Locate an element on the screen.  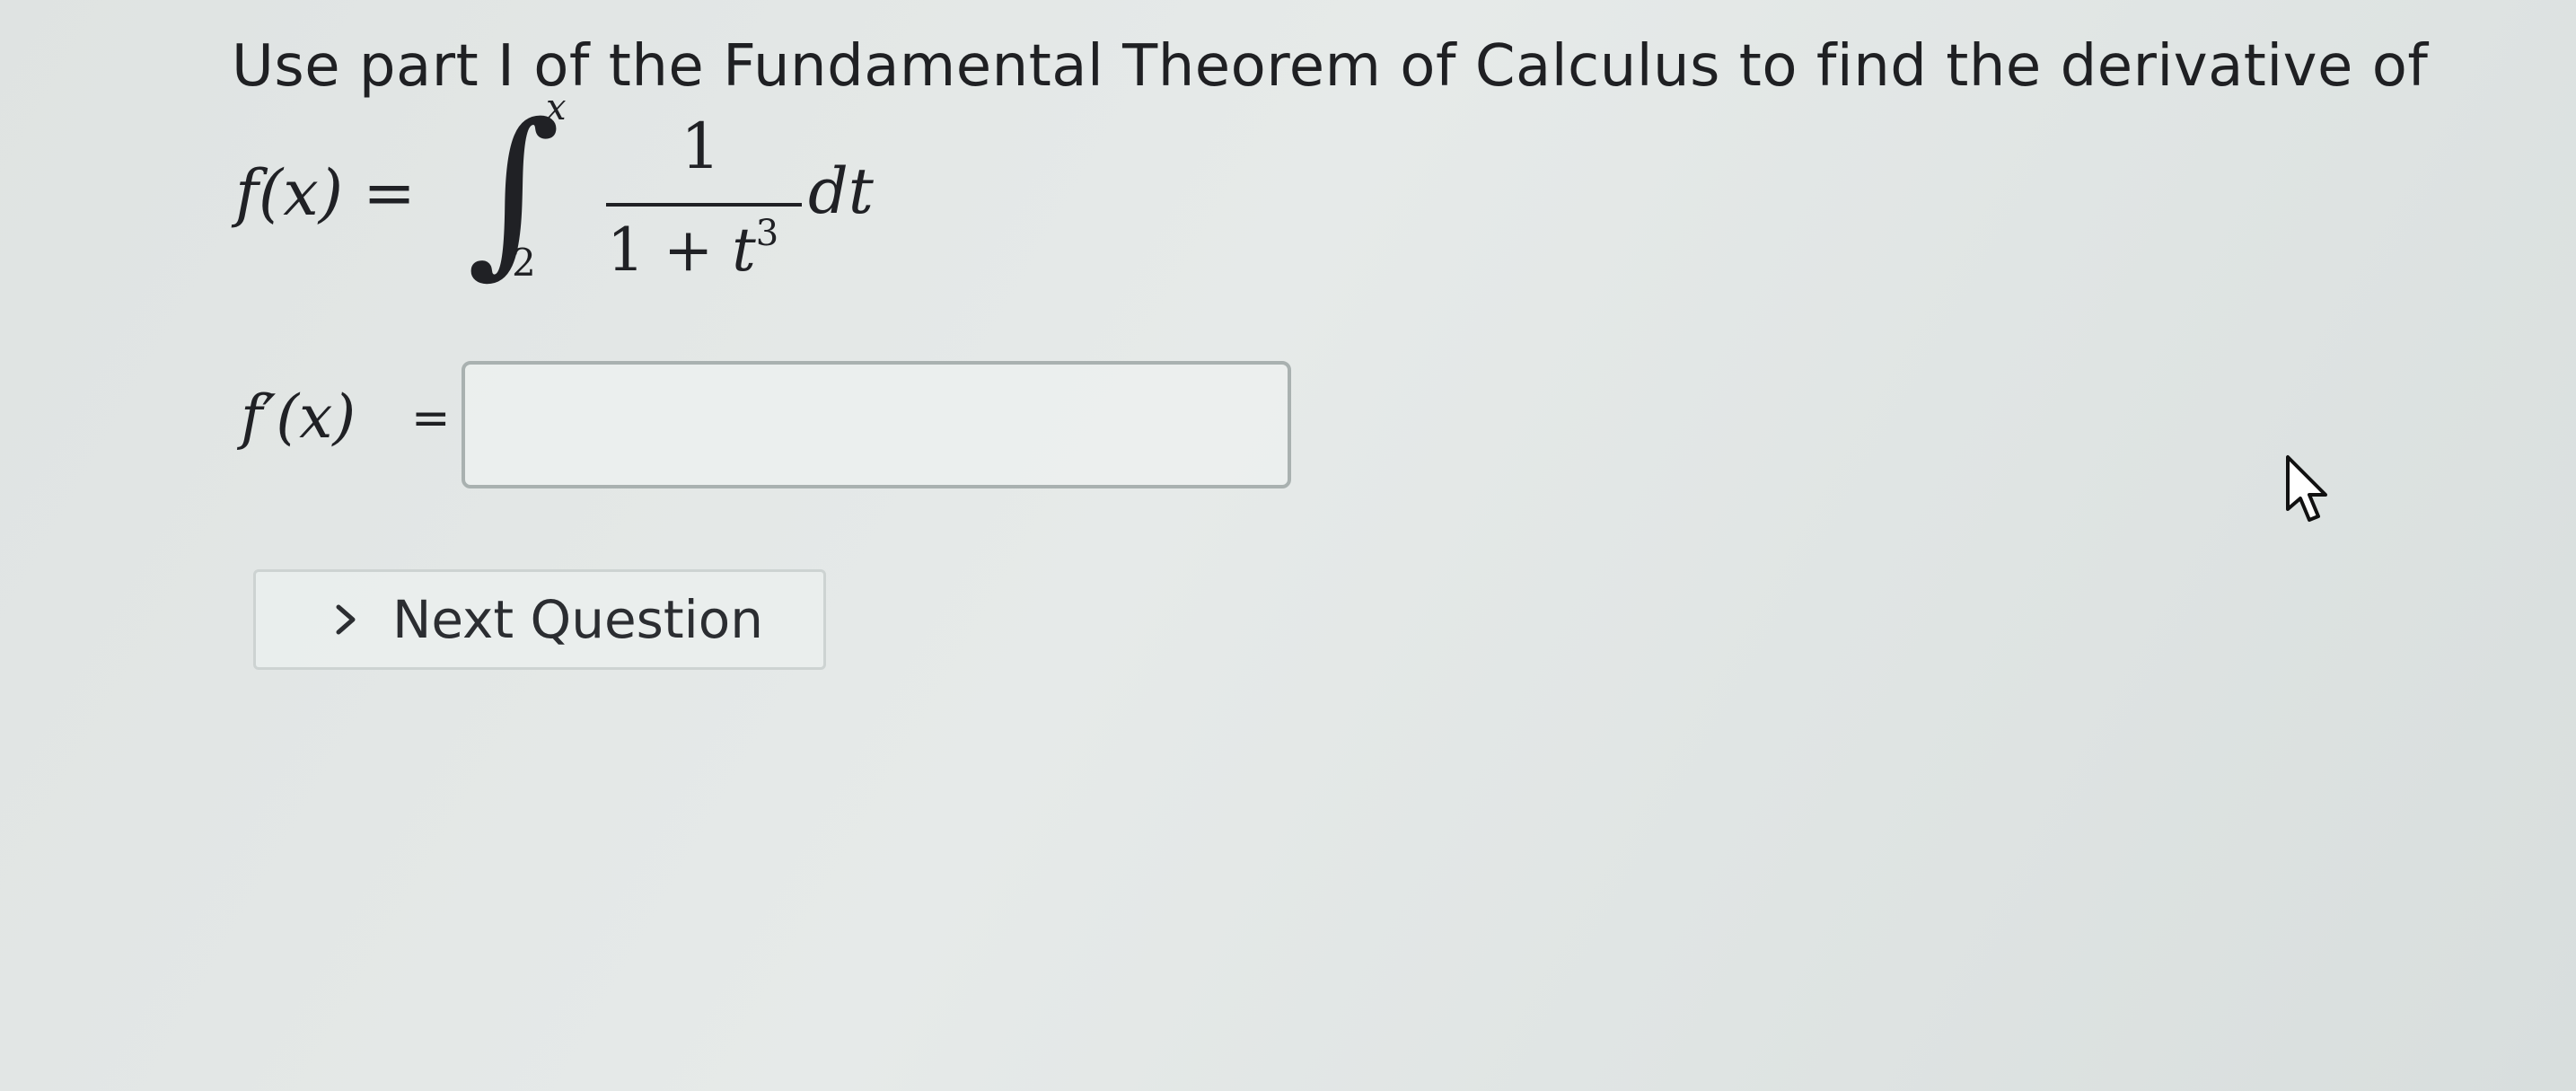
denominator-plus: + is located at coordinates (689, 250).